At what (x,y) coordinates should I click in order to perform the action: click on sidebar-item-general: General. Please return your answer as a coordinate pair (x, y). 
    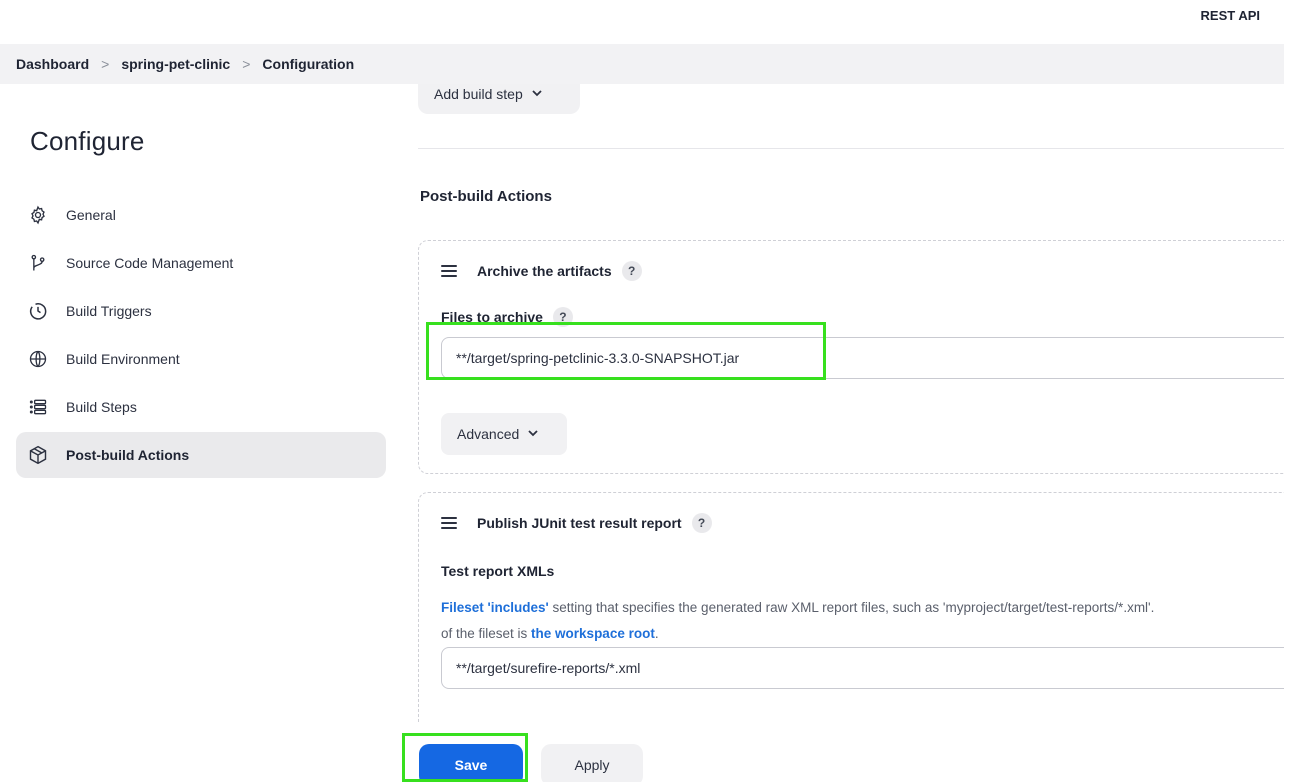
    Looking at the image, I should click on (201, 215).